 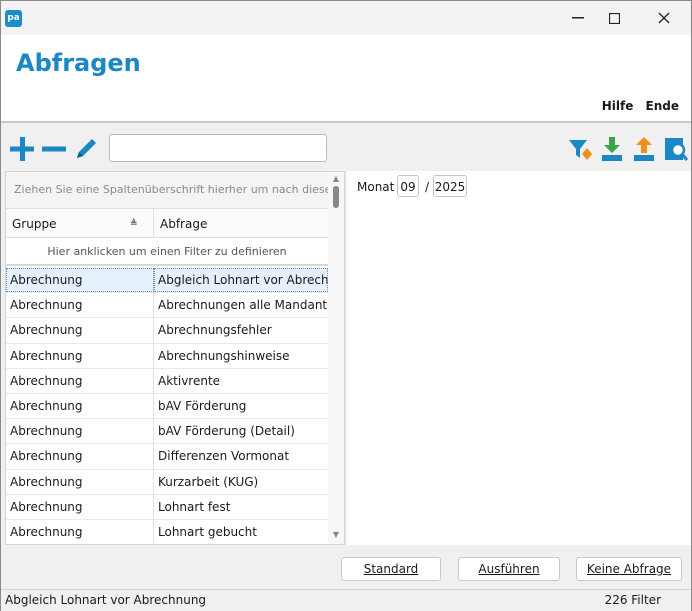 I want to click on scroll-up-icon: ▲, so click(x=336, y=179).